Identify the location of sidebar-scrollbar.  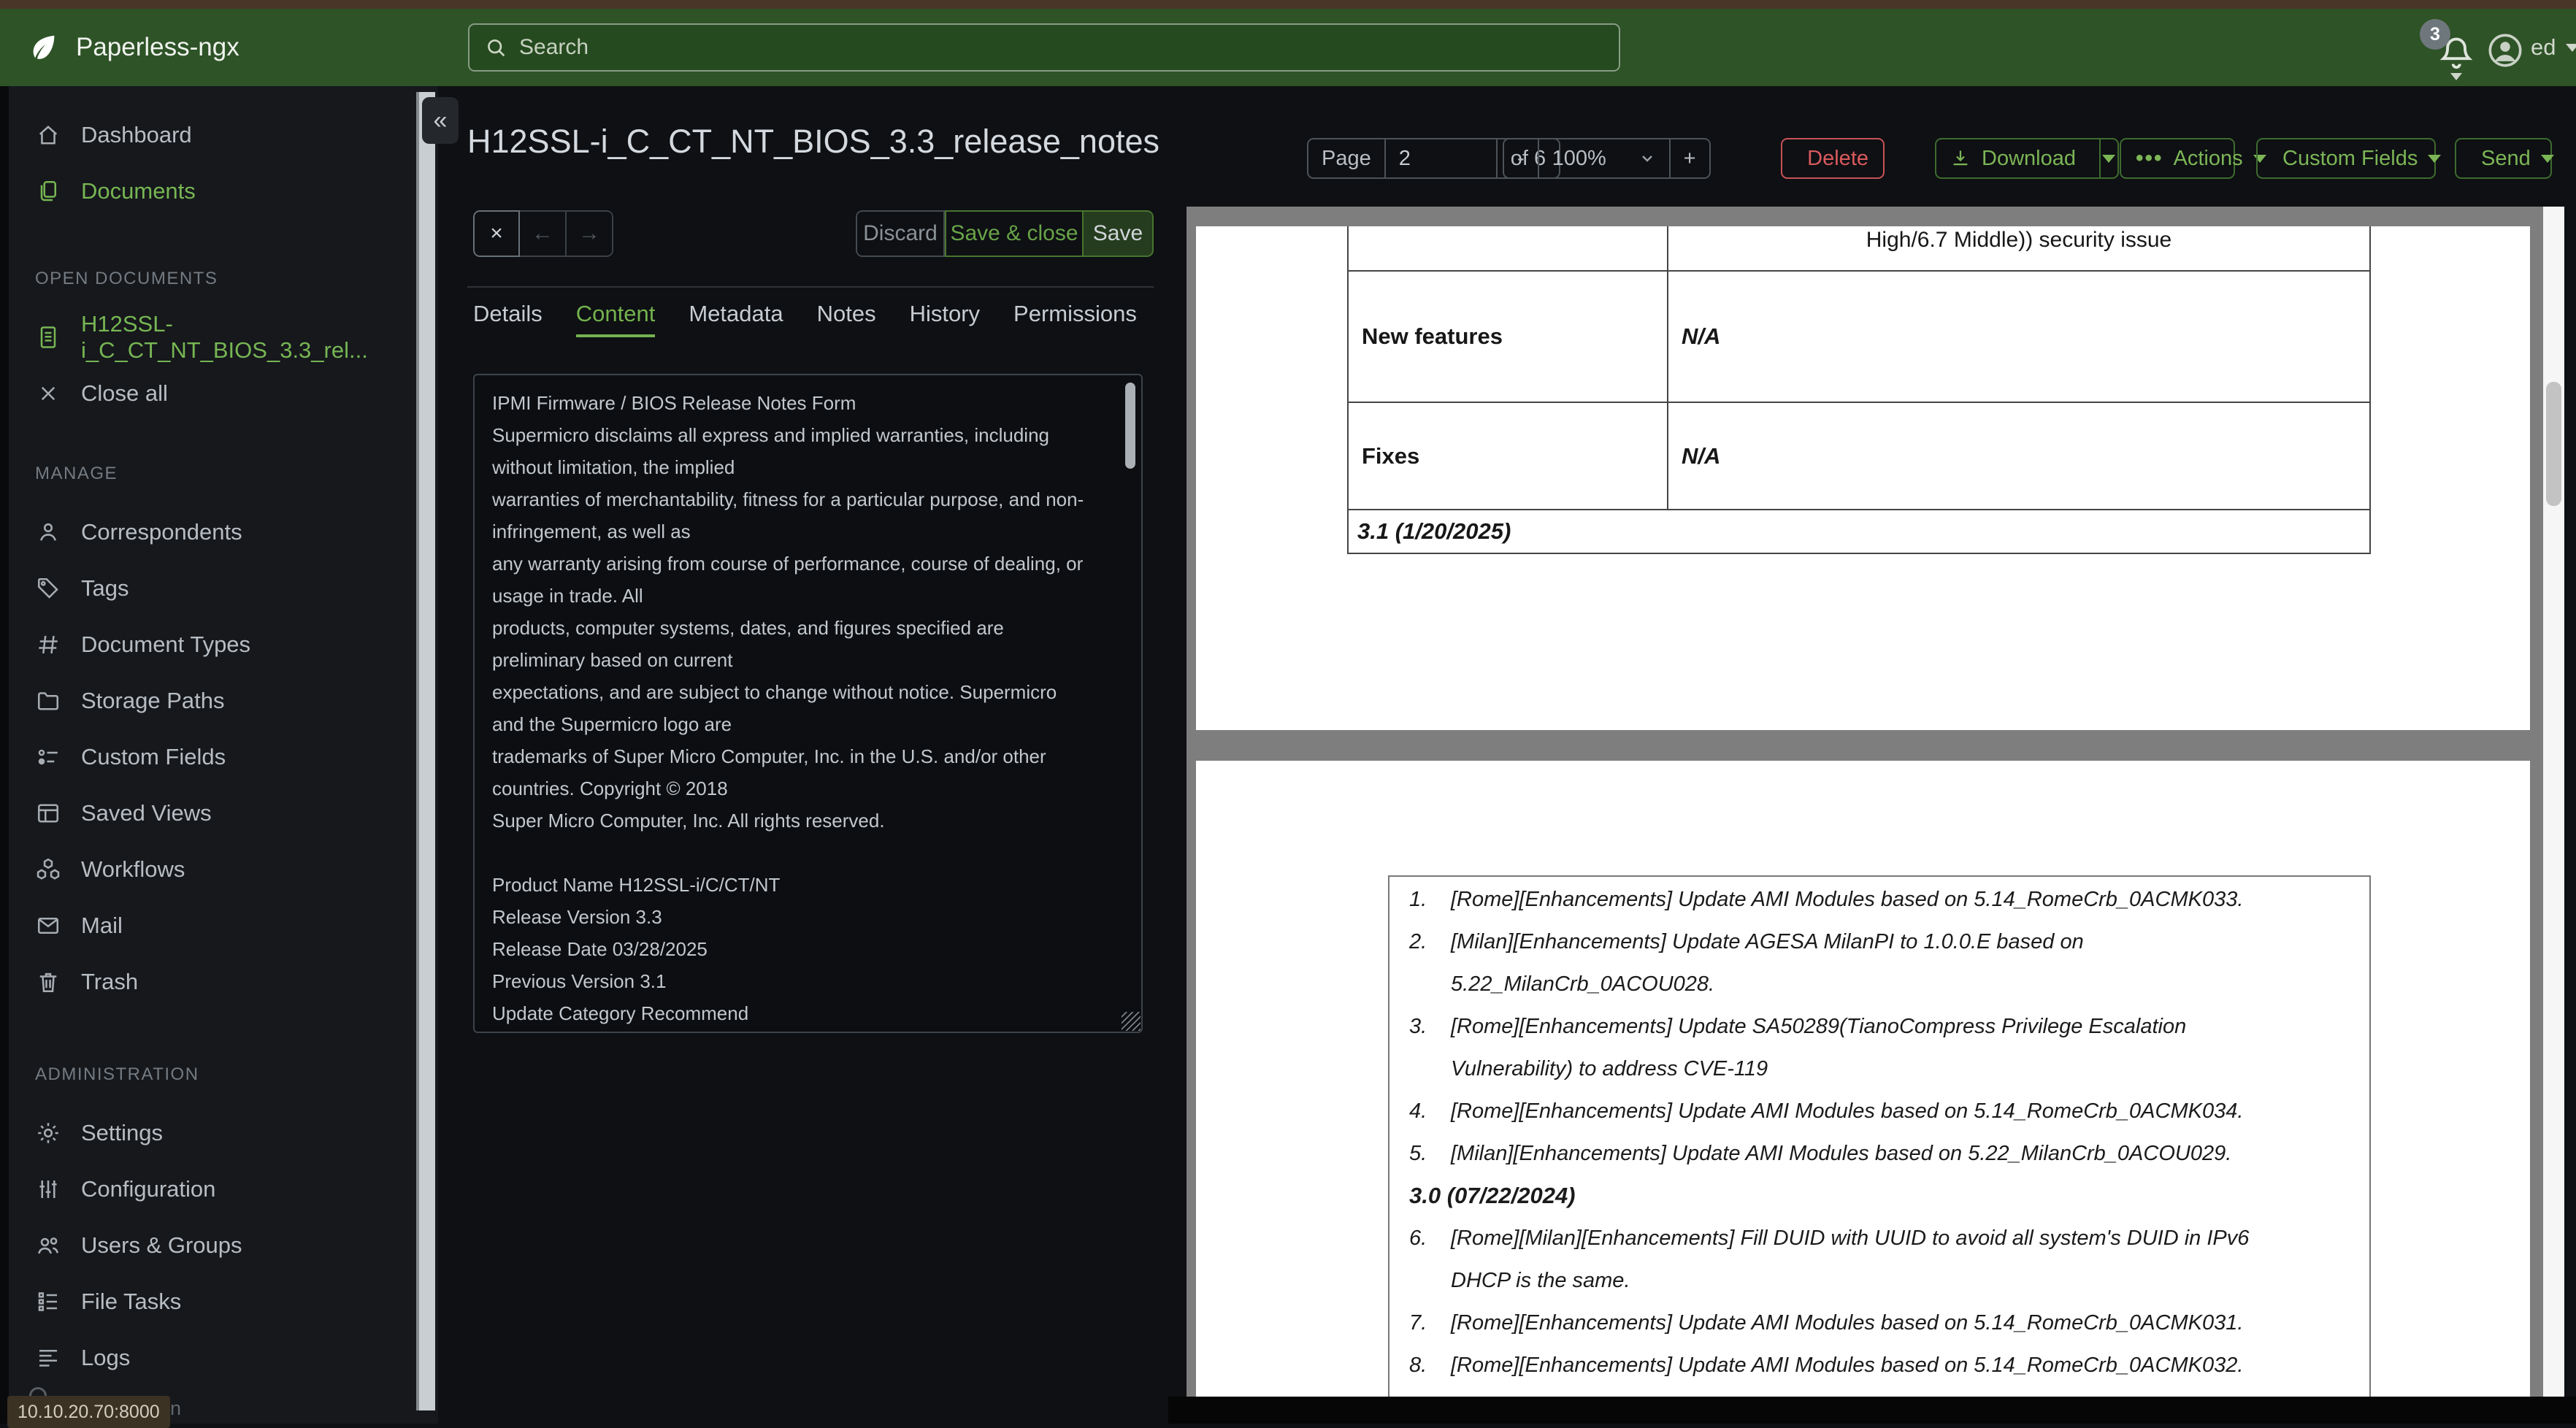
(425, 751).